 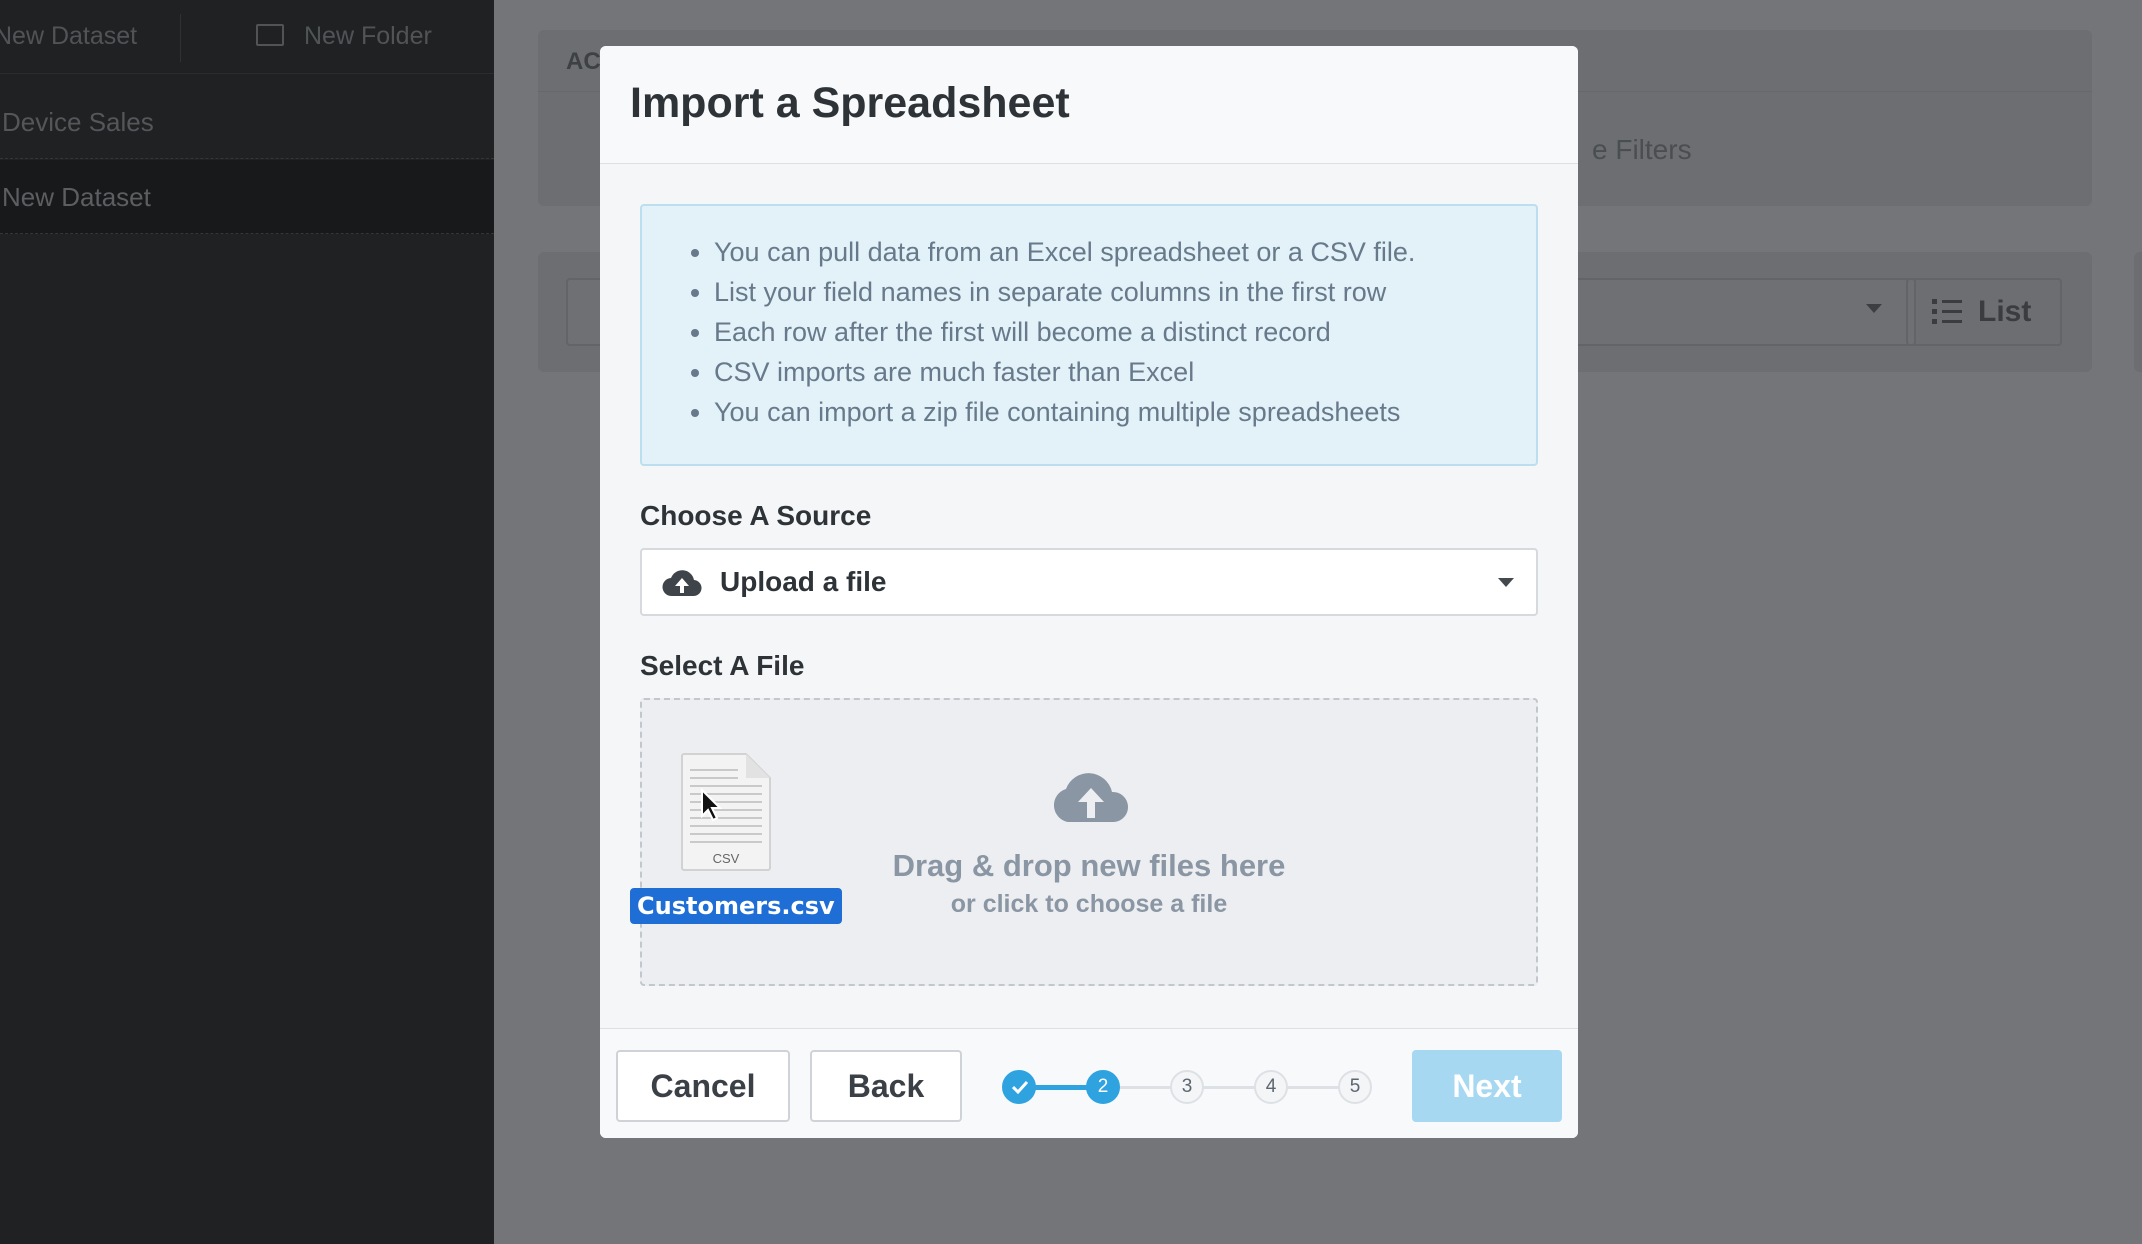 What do you see at coordinates (886, 1086) in the screenshot?
I see `back-button: Back` at bounding box center [886, 1086].